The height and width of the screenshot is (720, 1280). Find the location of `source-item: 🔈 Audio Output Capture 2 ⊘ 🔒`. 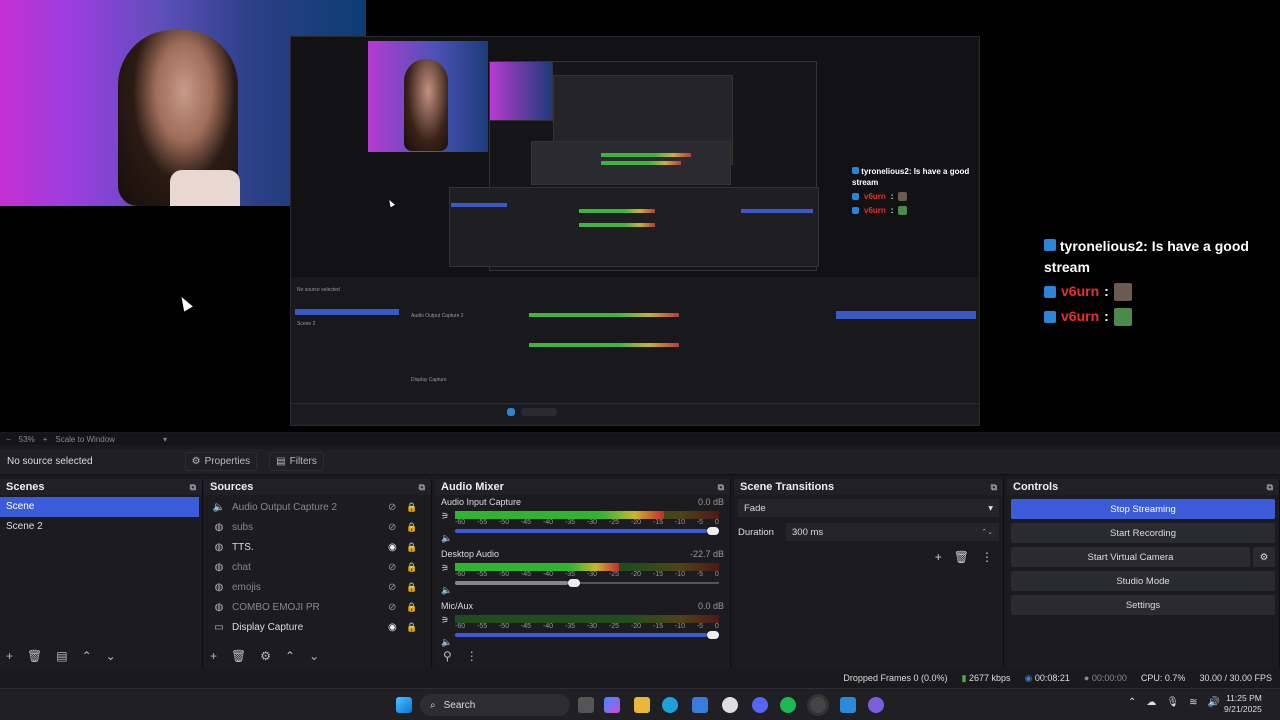

source-item: 🔈 Audio Output Capture 2 ⊘ 🔒 is located at coordinates (317, 507).